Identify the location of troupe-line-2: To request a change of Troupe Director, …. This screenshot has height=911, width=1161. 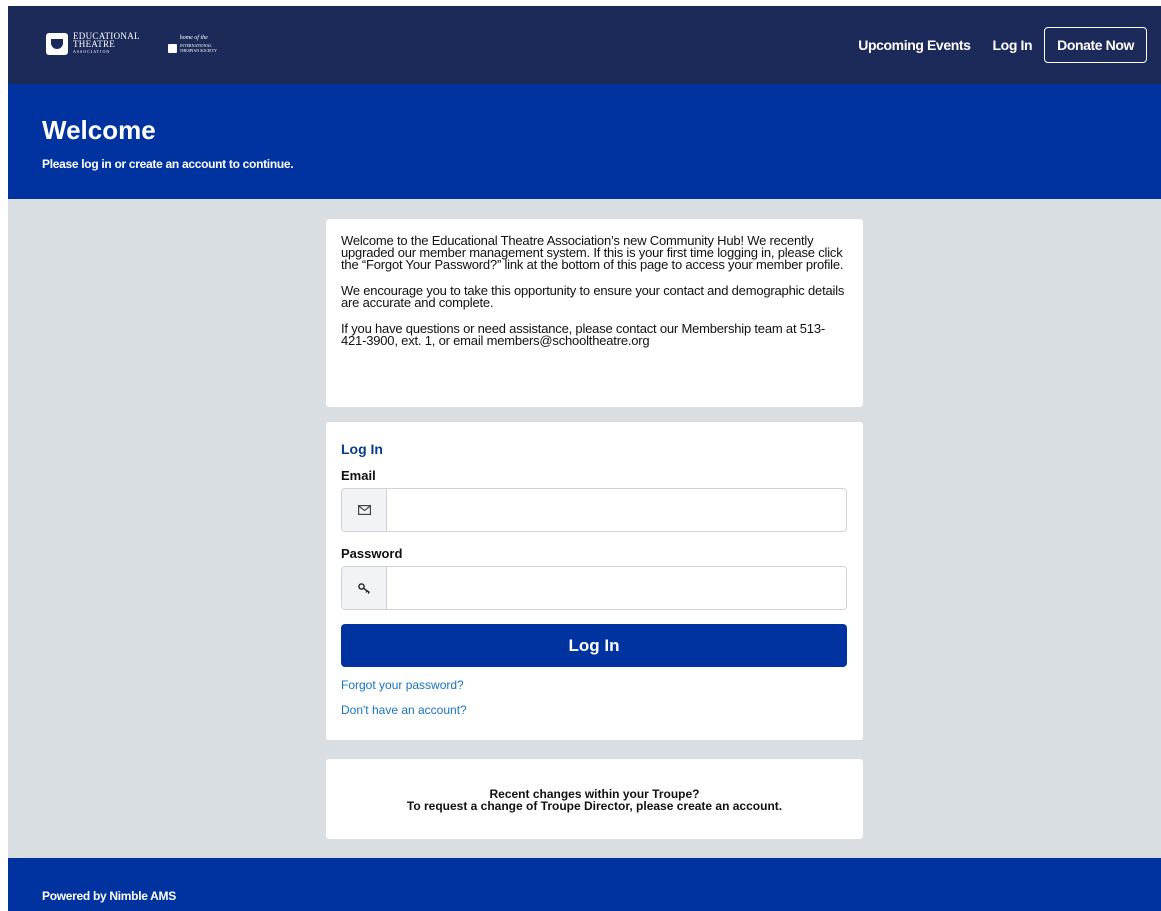
(594, 806).